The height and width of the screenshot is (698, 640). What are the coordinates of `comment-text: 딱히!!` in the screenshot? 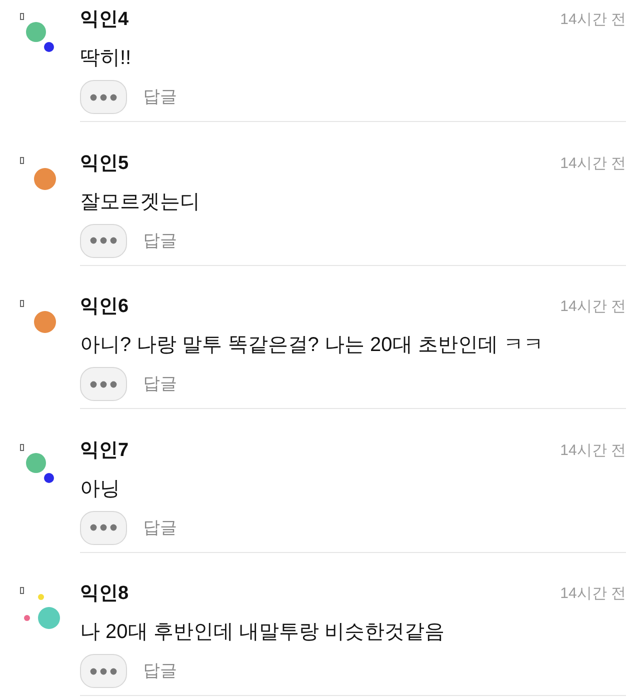 It's located at (106, 58).